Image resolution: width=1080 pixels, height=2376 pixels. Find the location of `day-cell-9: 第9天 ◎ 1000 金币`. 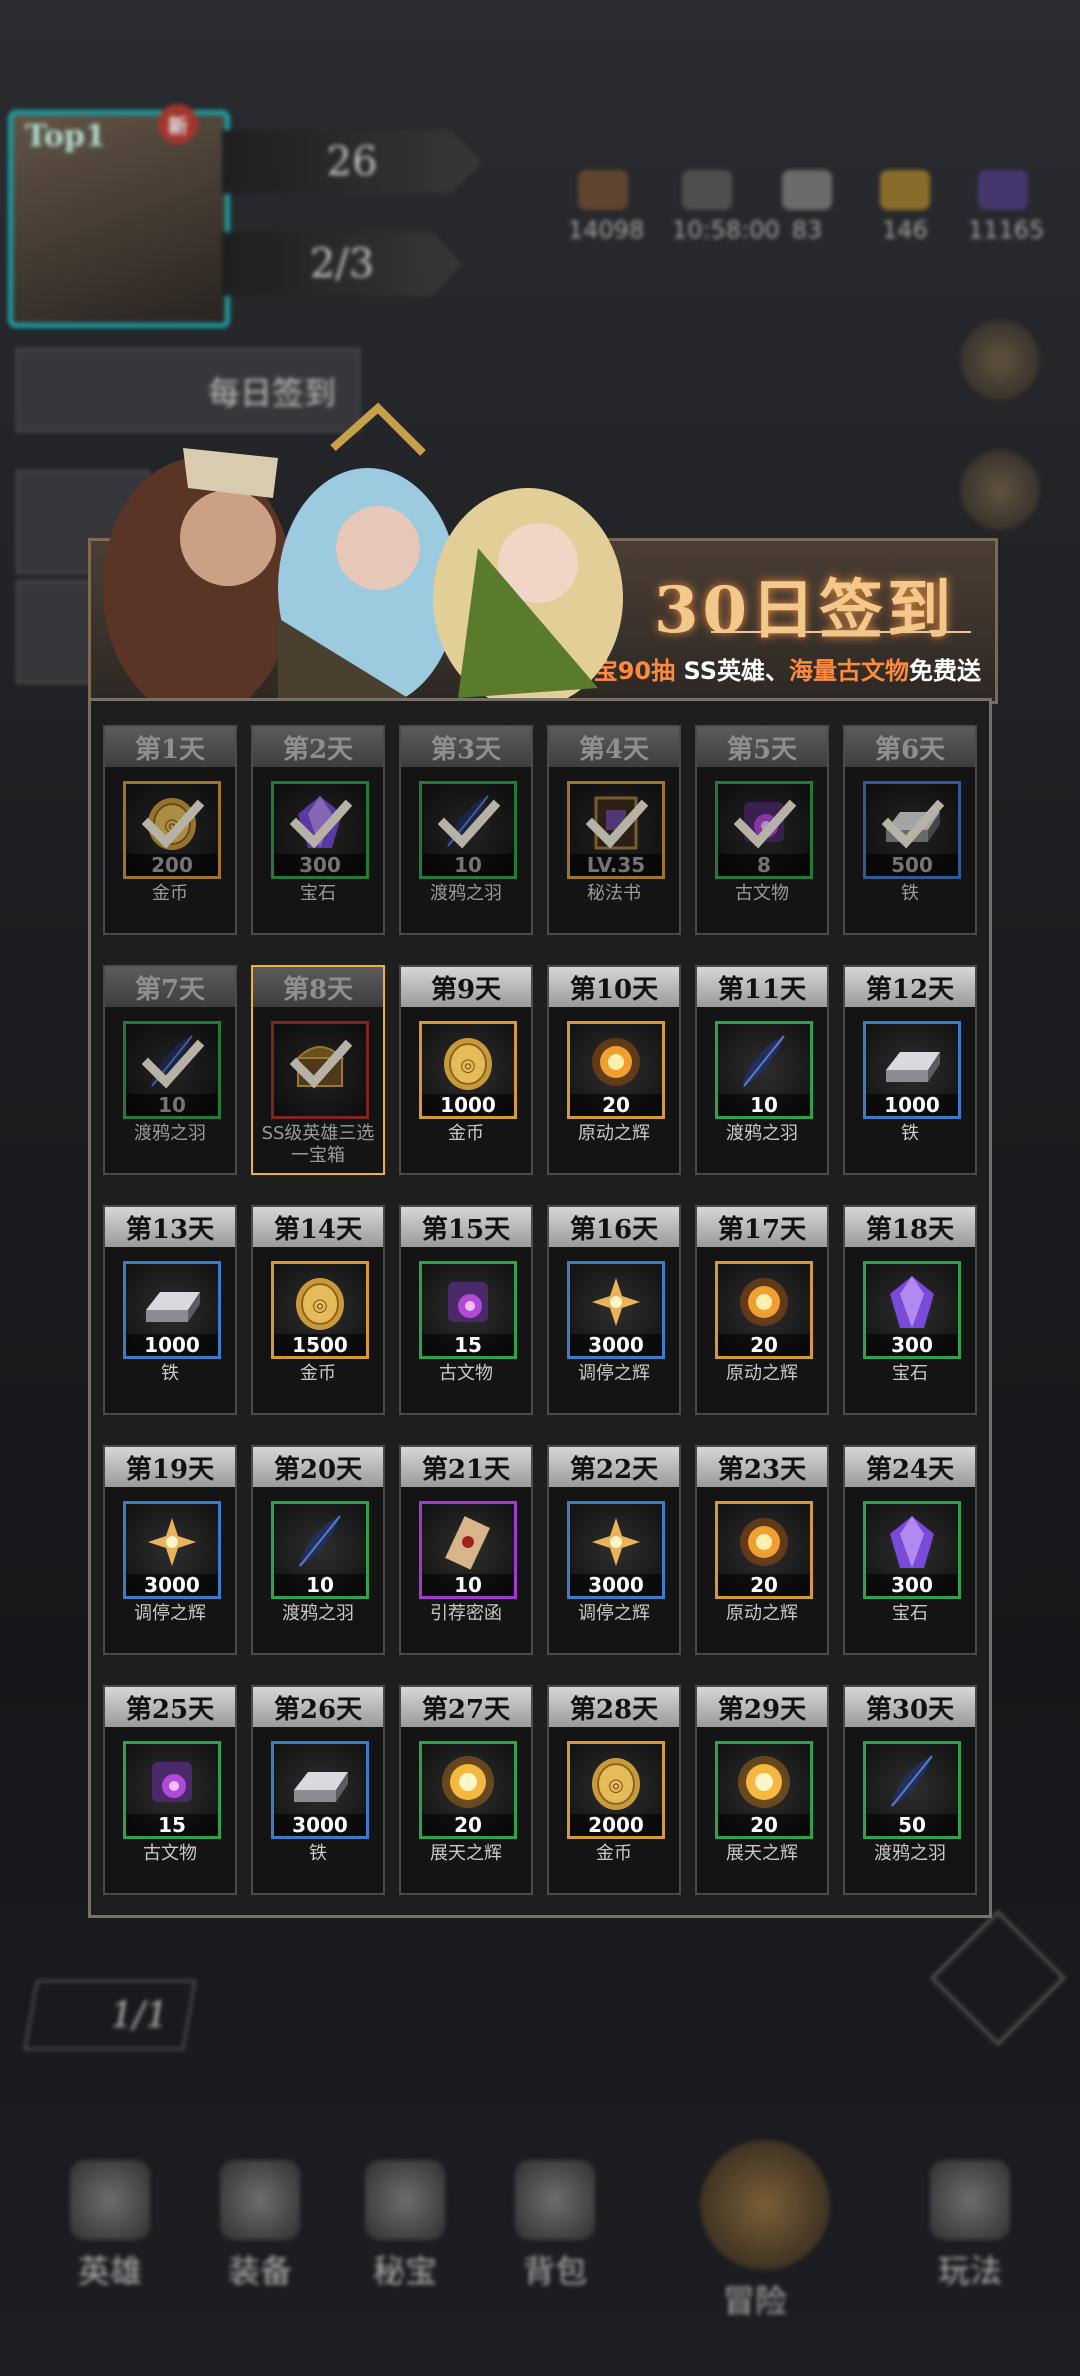

day-cell-9: 第9天 ◎ 1000 金币 is located at coordinates (466, 1070).